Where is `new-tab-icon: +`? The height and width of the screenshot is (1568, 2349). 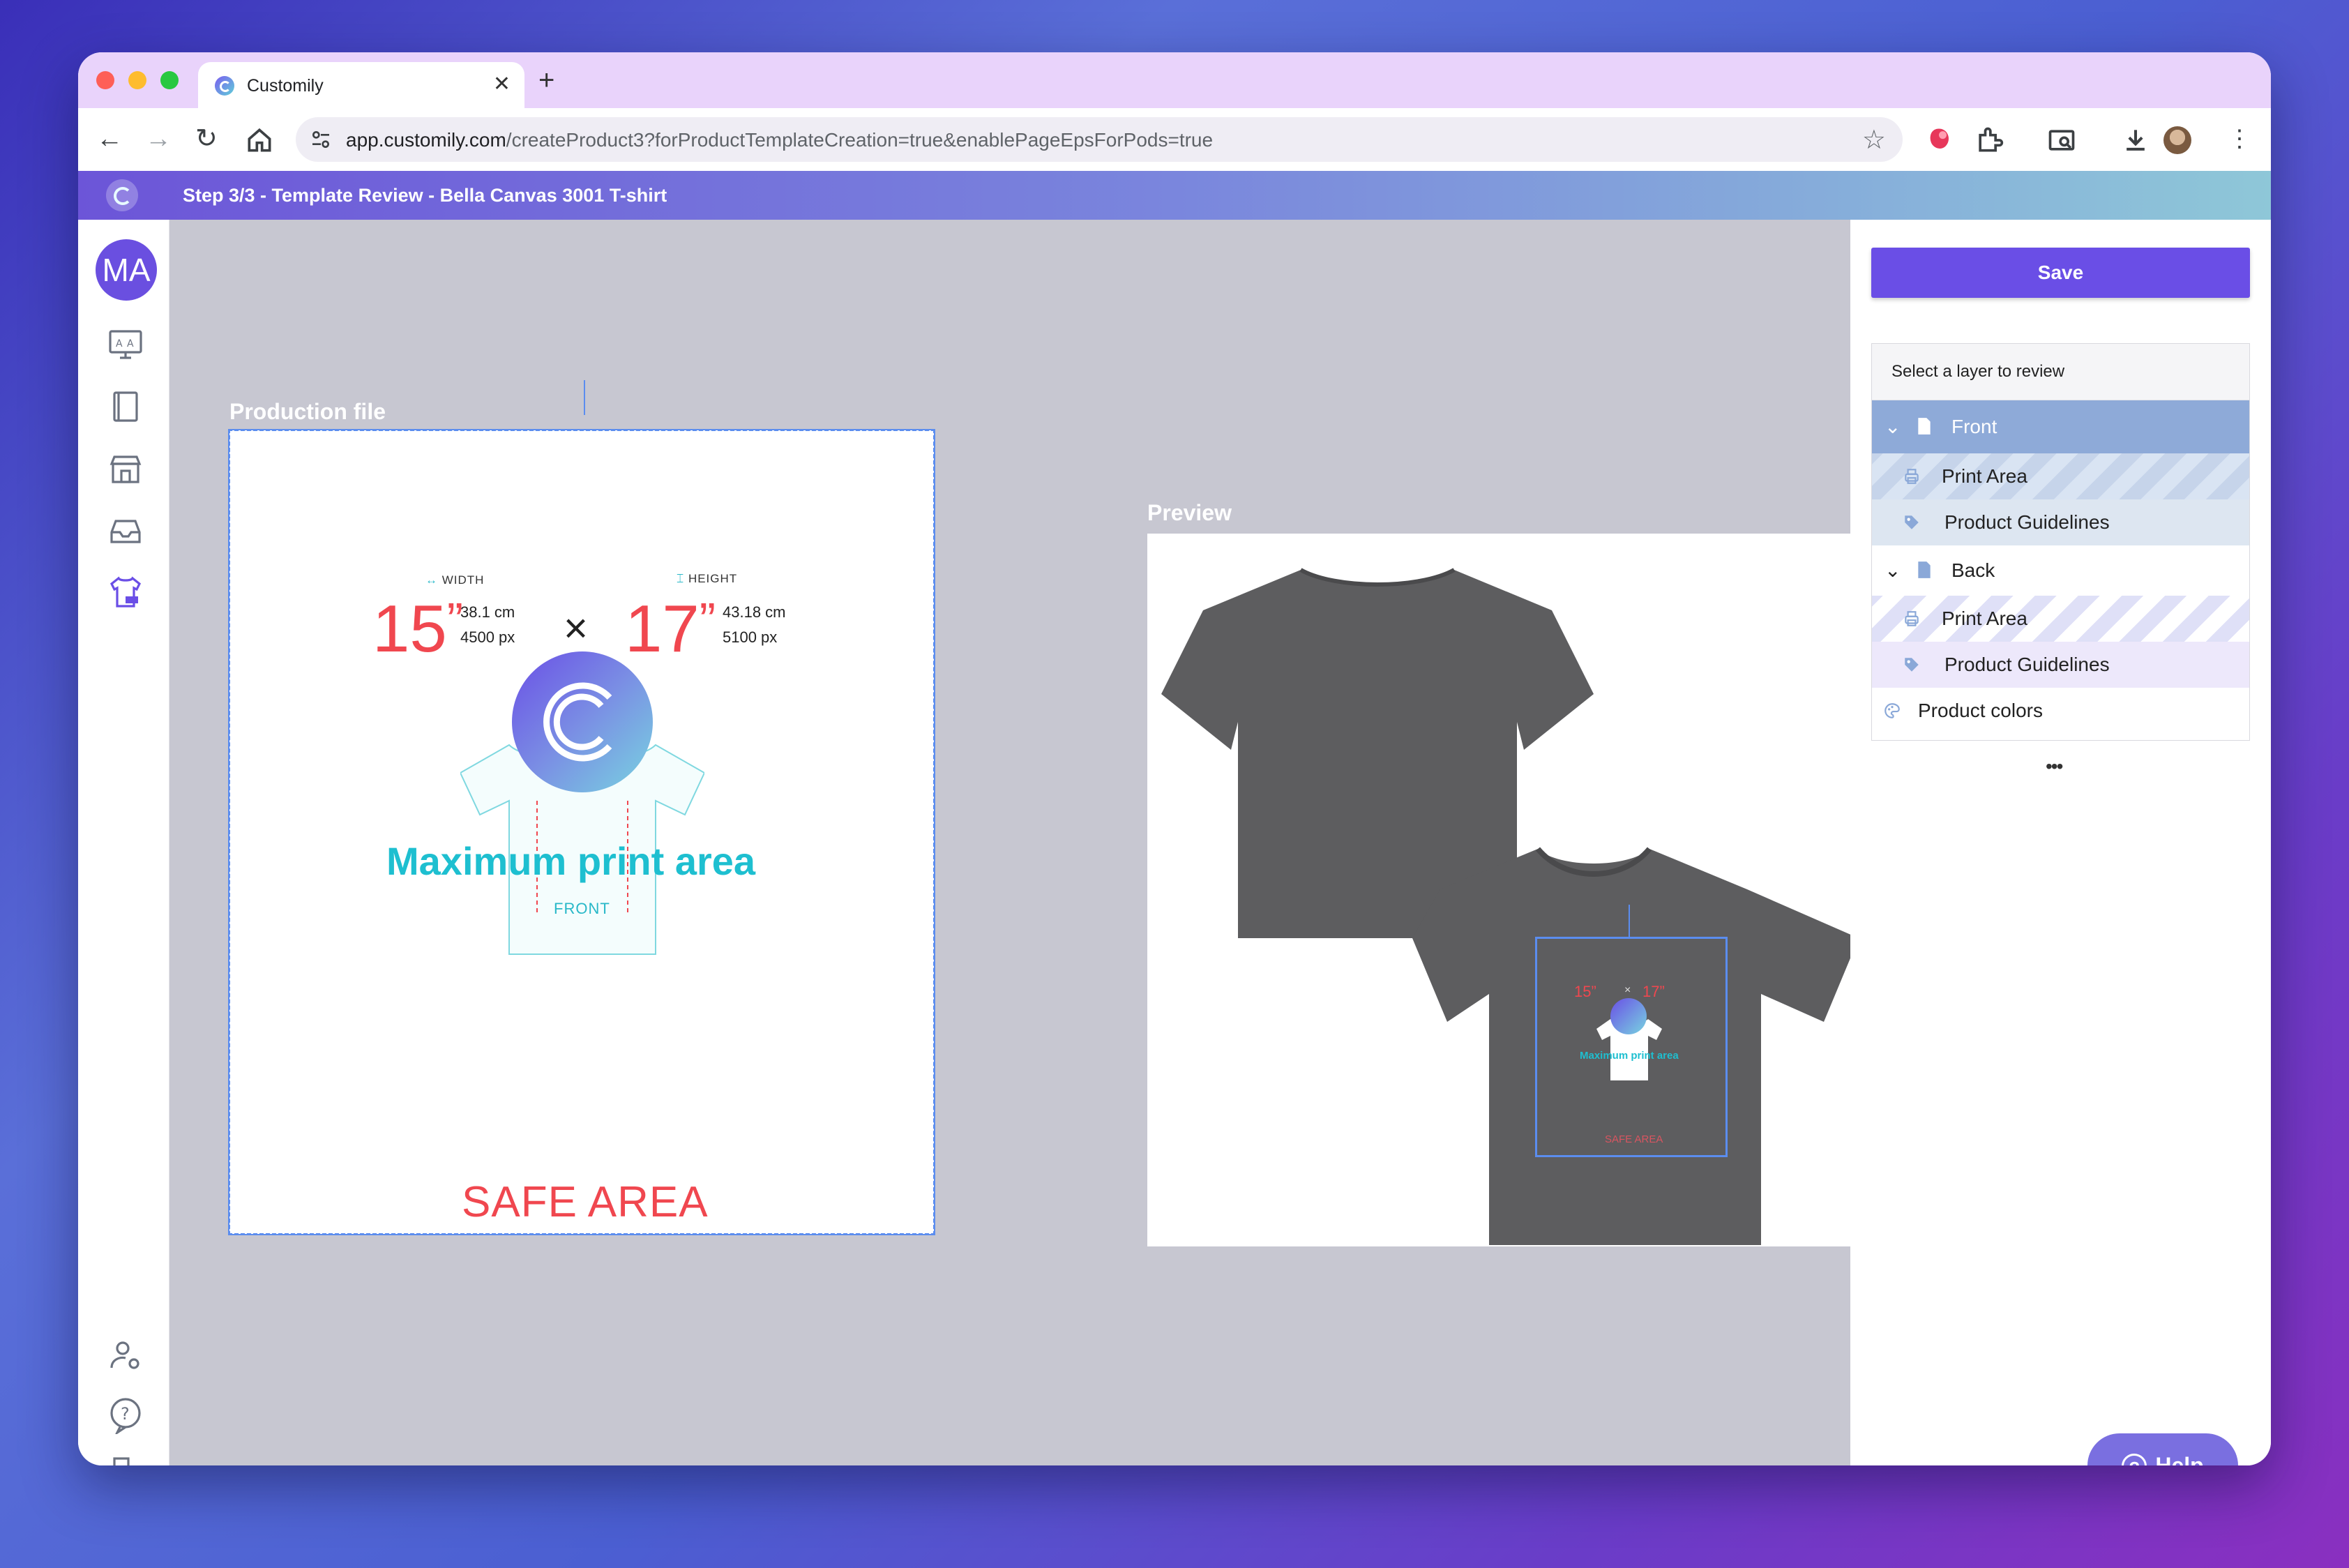
new-tab-icon: + is located at coordinates (546, 80).